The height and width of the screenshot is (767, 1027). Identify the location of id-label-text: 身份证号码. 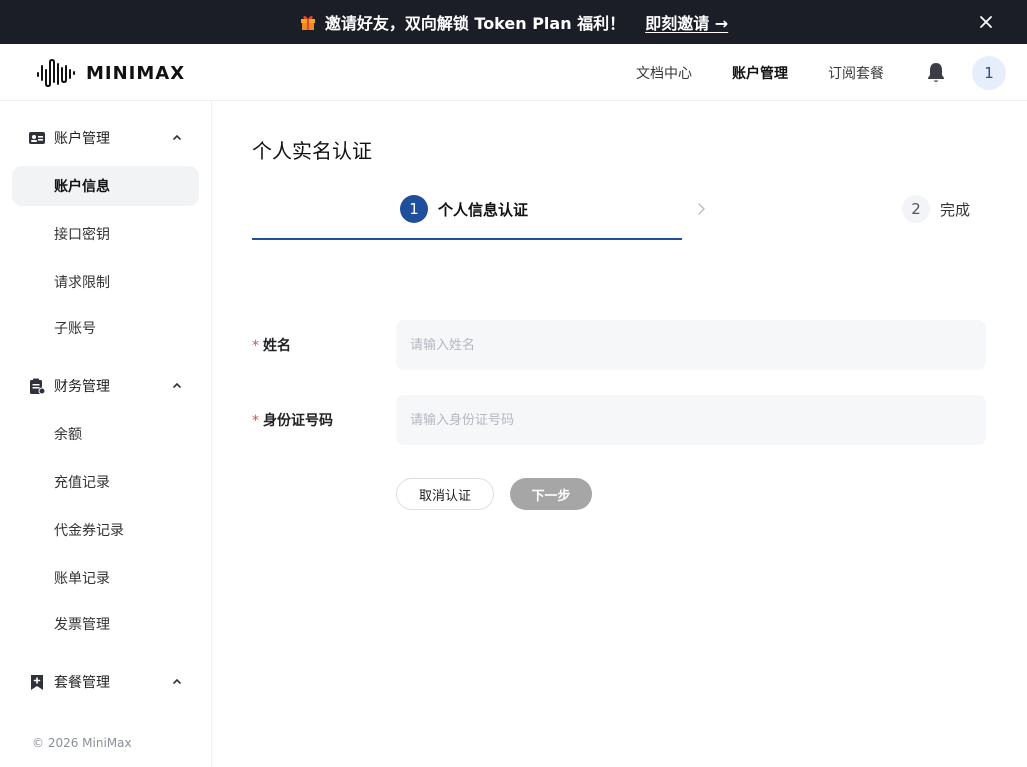
(298, 421).